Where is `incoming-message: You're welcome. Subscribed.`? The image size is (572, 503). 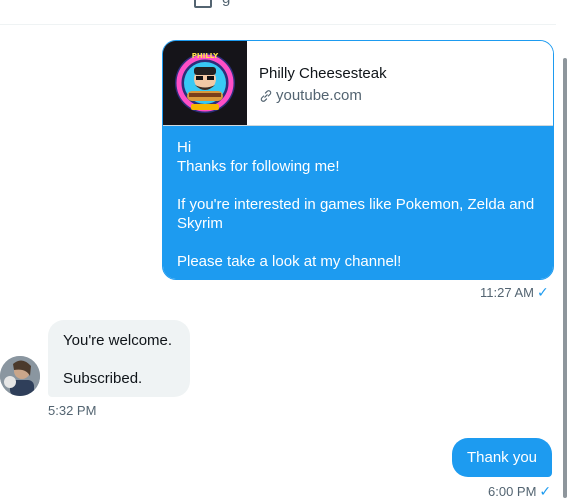 incoming-message: You're welcome. Subscribed. is located at coordinates (119, 358).